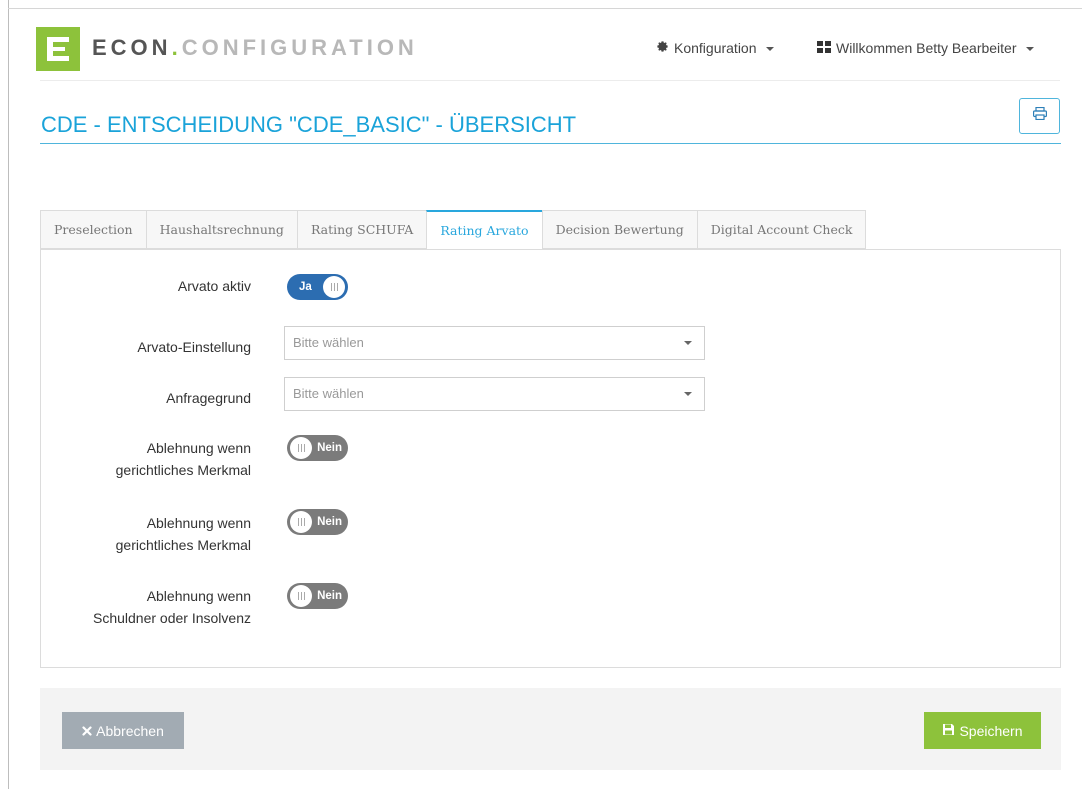  Describe the element at coordinates (494, 343) in the screenshot. I see `arvato-einstellung-select: Bitte wählen` at that location.